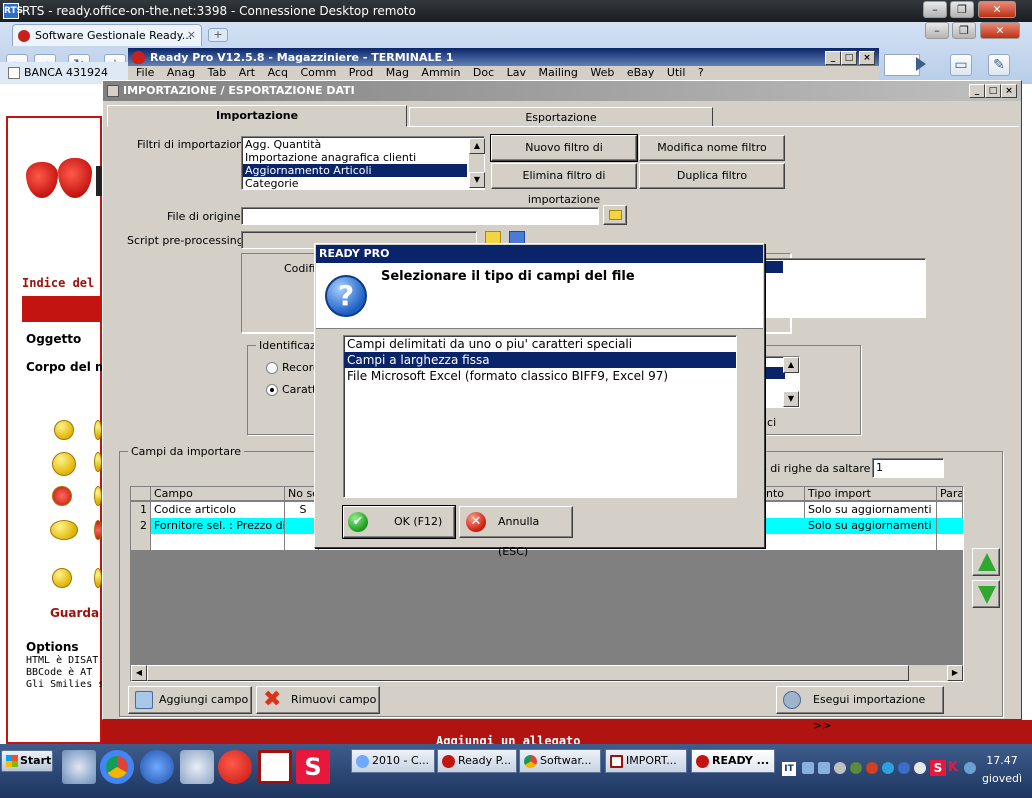 The height and width of the screenshot is (798, 1032). What do you see at coordinates (218, 542) in the screenshot?
I see `row-field` at bounding box center [218, 542].